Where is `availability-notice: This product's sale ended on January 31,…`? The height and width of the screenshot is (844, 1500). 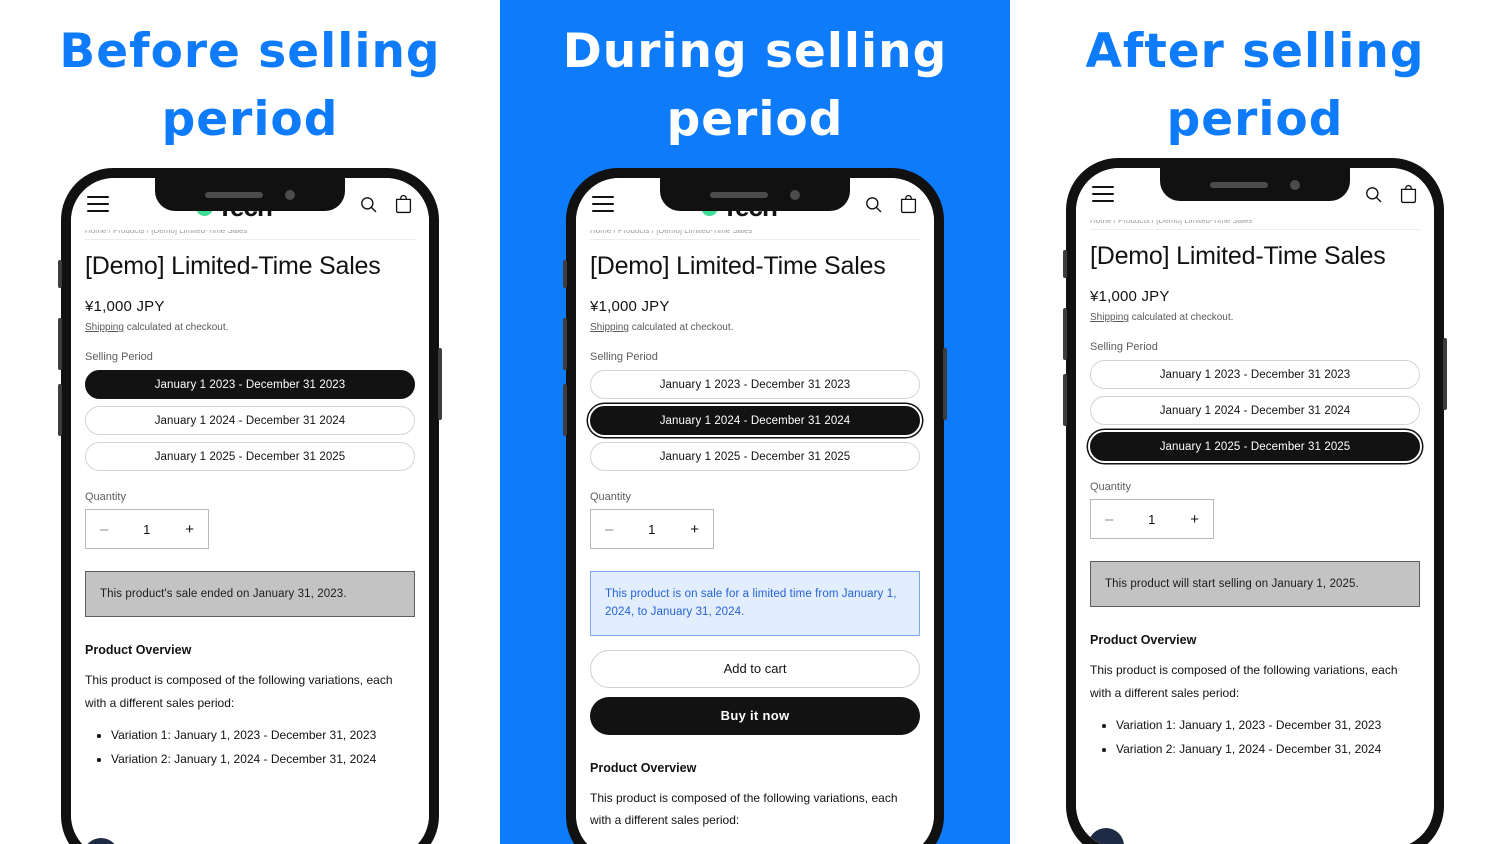 availability-notice: This product's sale ended on January 31,… is located at coordinates (250, 594).